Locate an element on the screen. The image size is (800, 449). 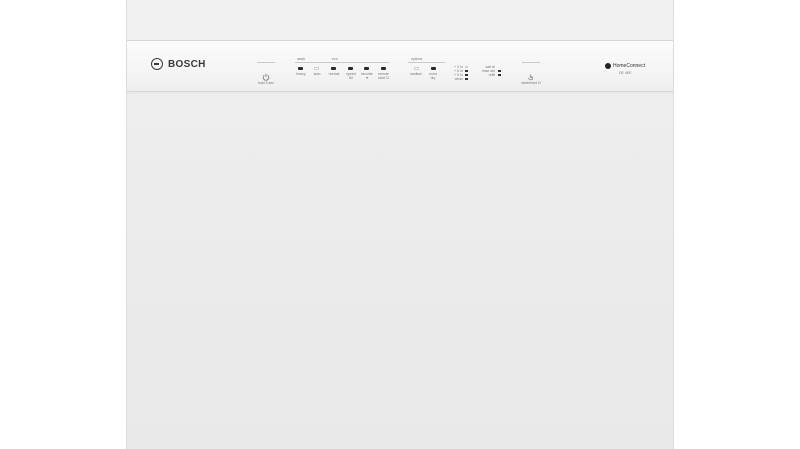
brand: BOSCH is located at coordinates (178, 64).